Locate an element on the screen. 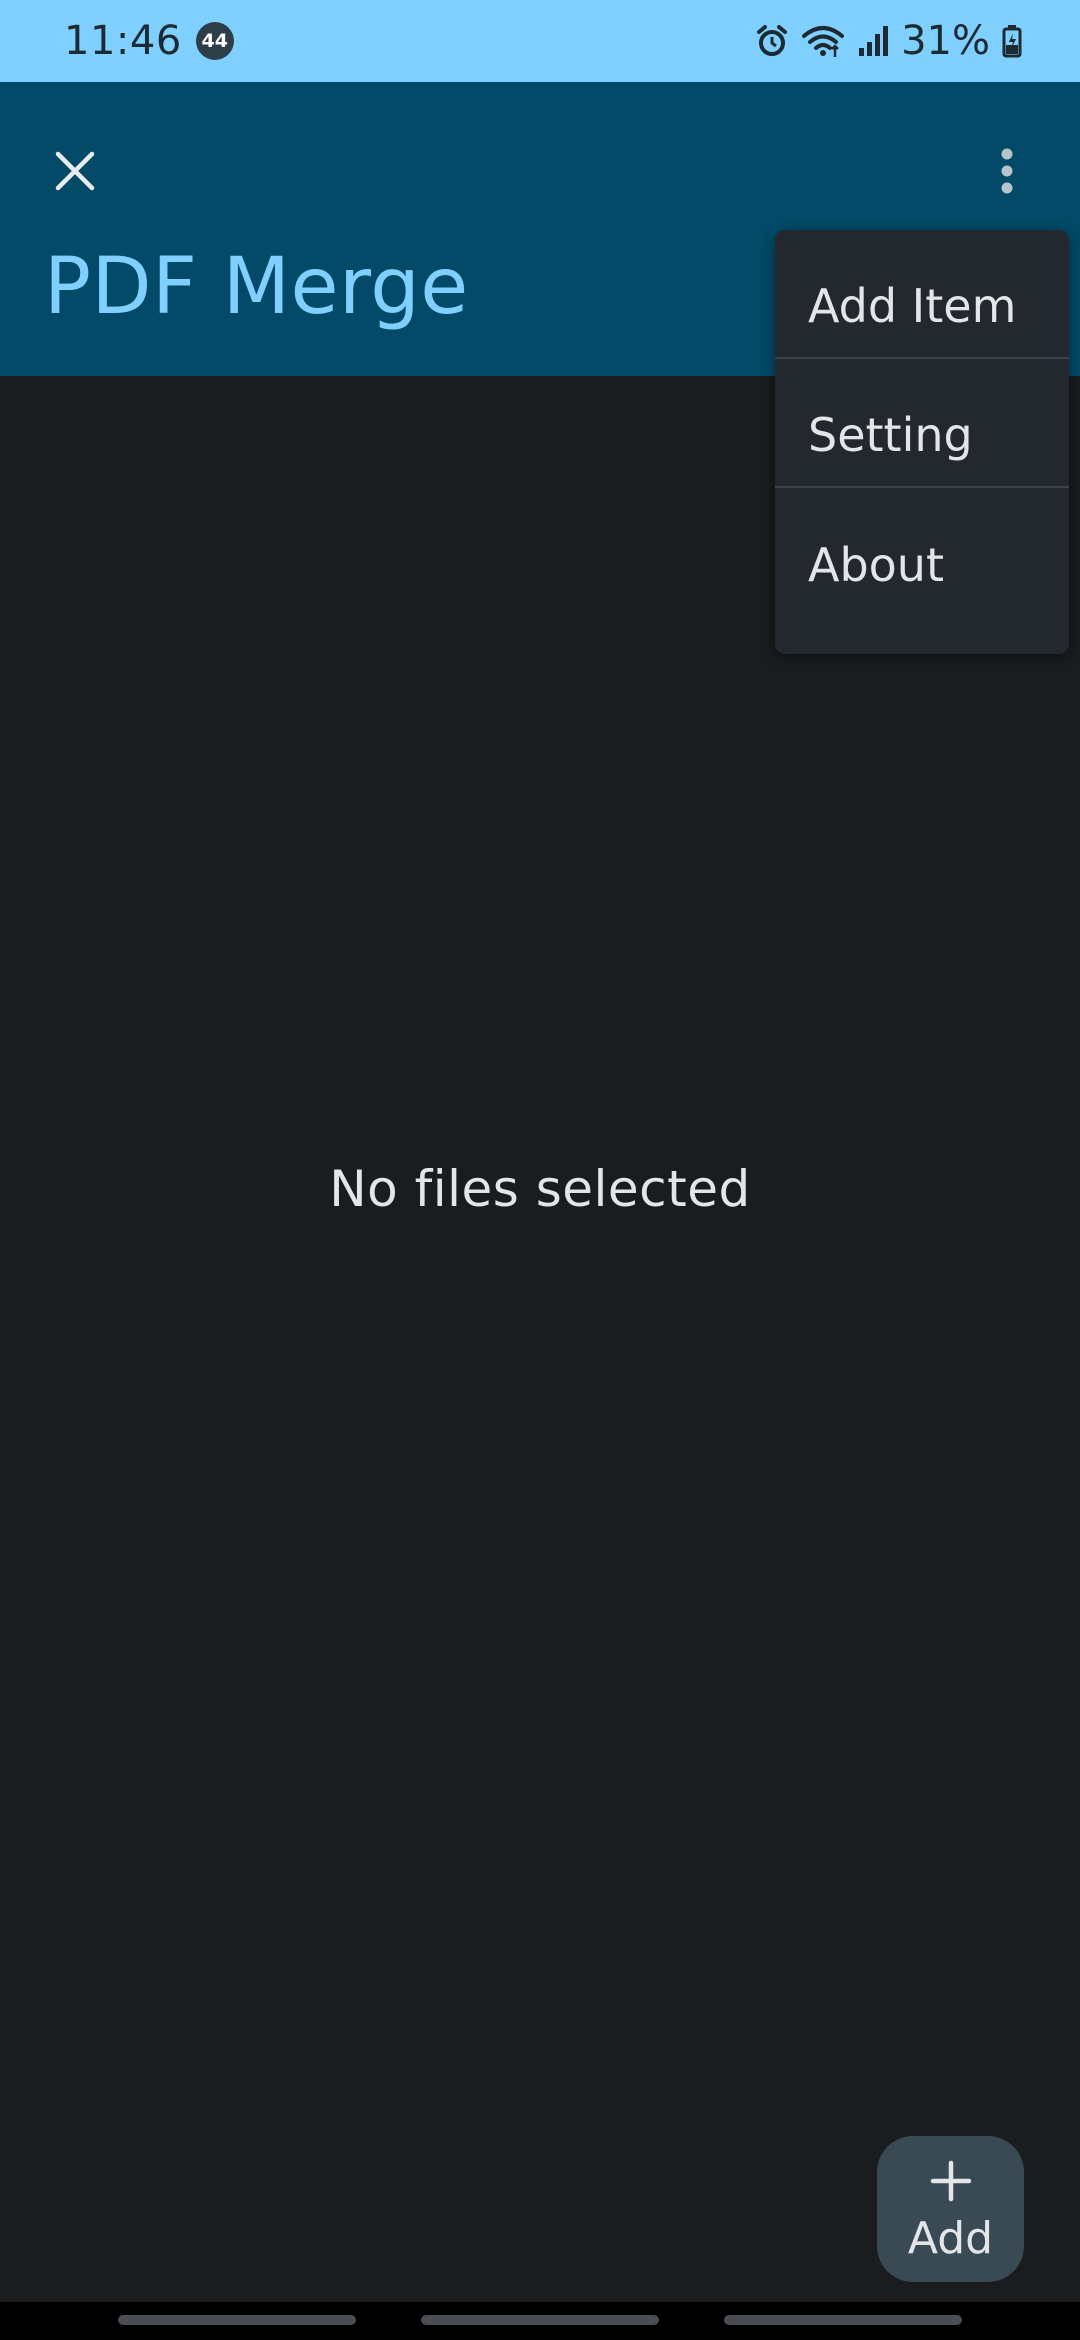  nav-recents-handle is located at coordinates (237, 2320).